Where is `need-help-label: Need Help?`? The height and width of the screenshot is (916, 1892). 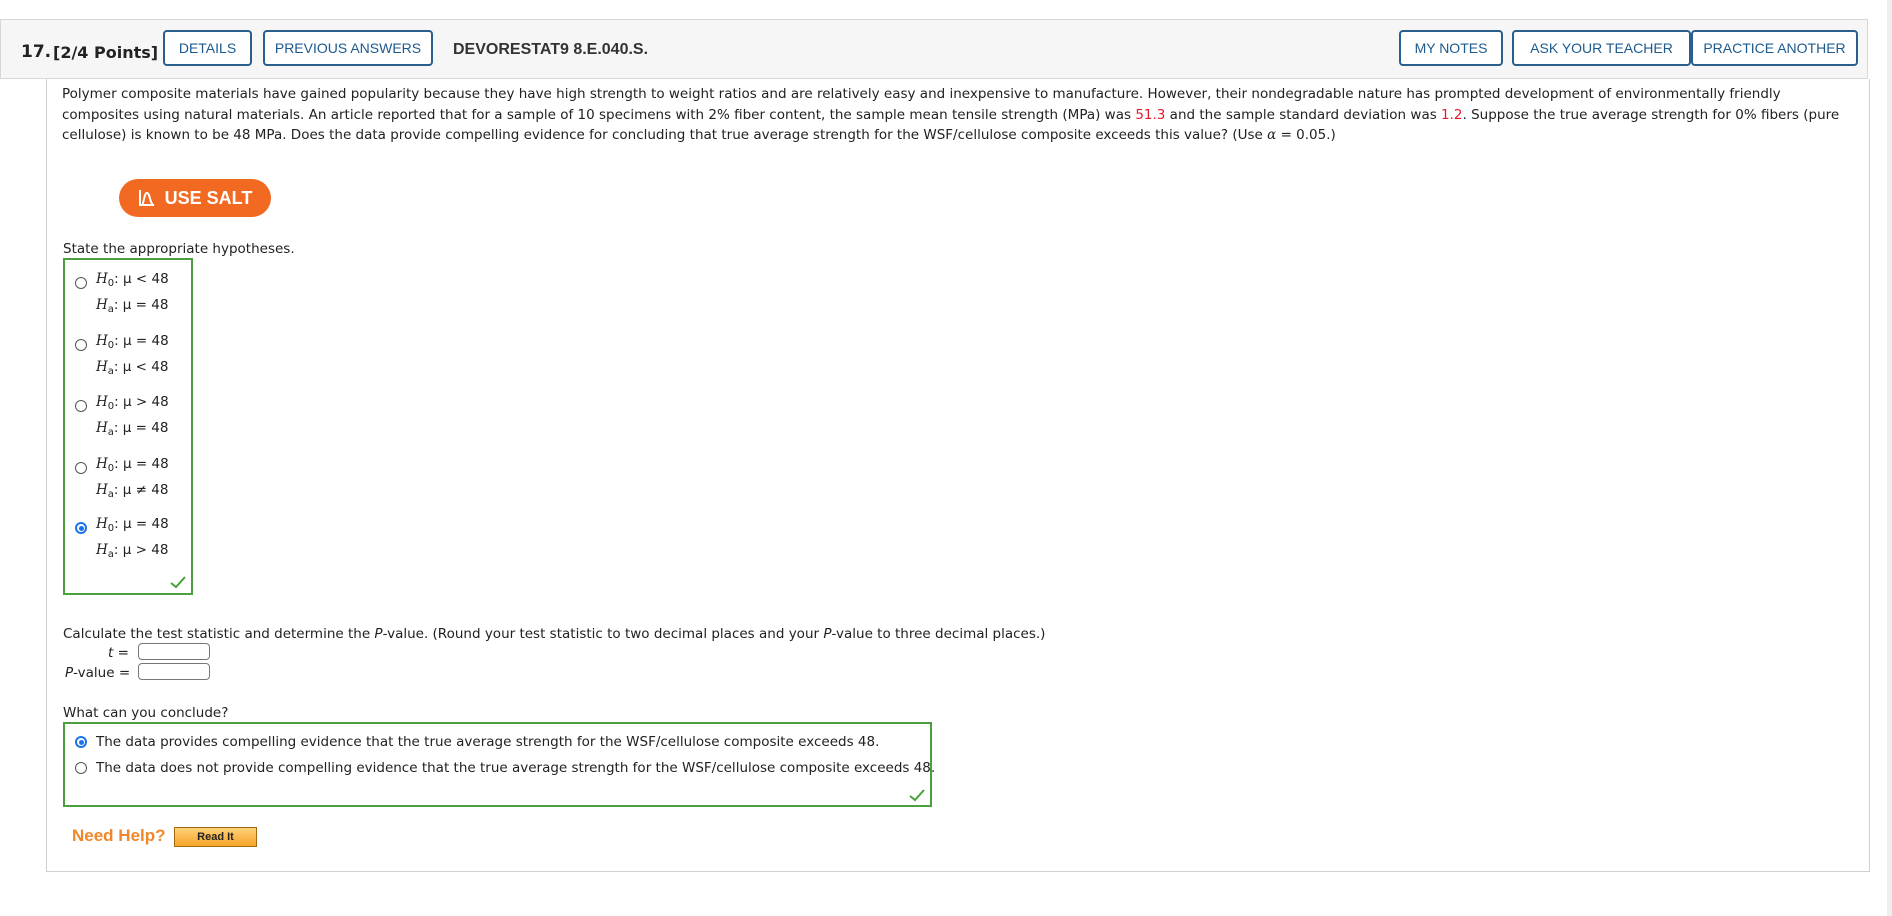 need-help-label: Need Help? is located at coordinates (119, 835).